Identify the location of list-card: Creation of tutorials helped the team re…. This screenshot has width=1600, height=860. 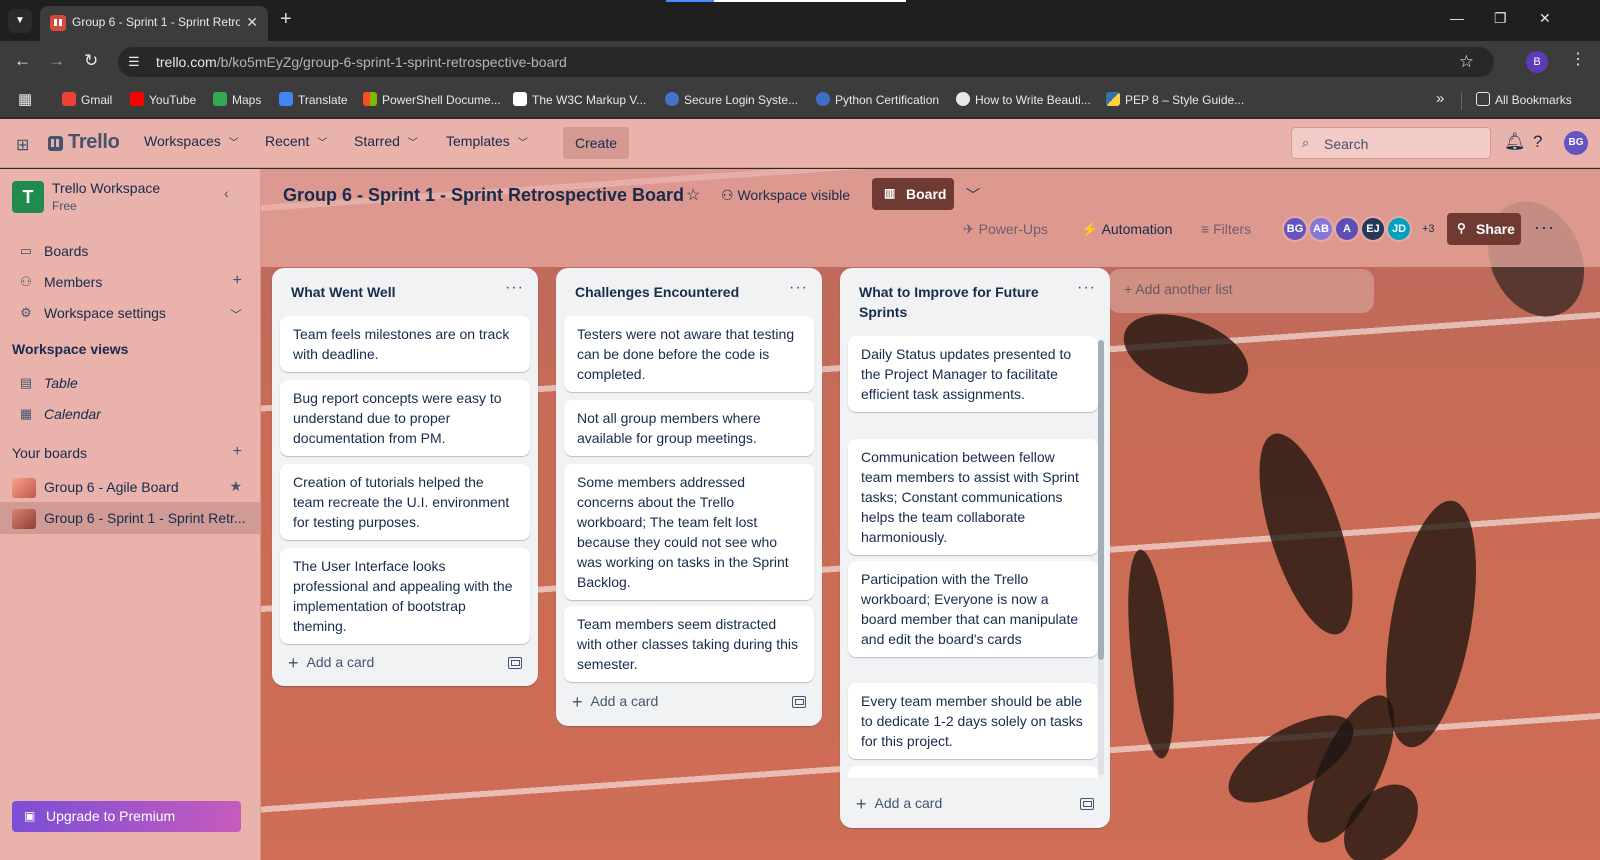
(405, 502).